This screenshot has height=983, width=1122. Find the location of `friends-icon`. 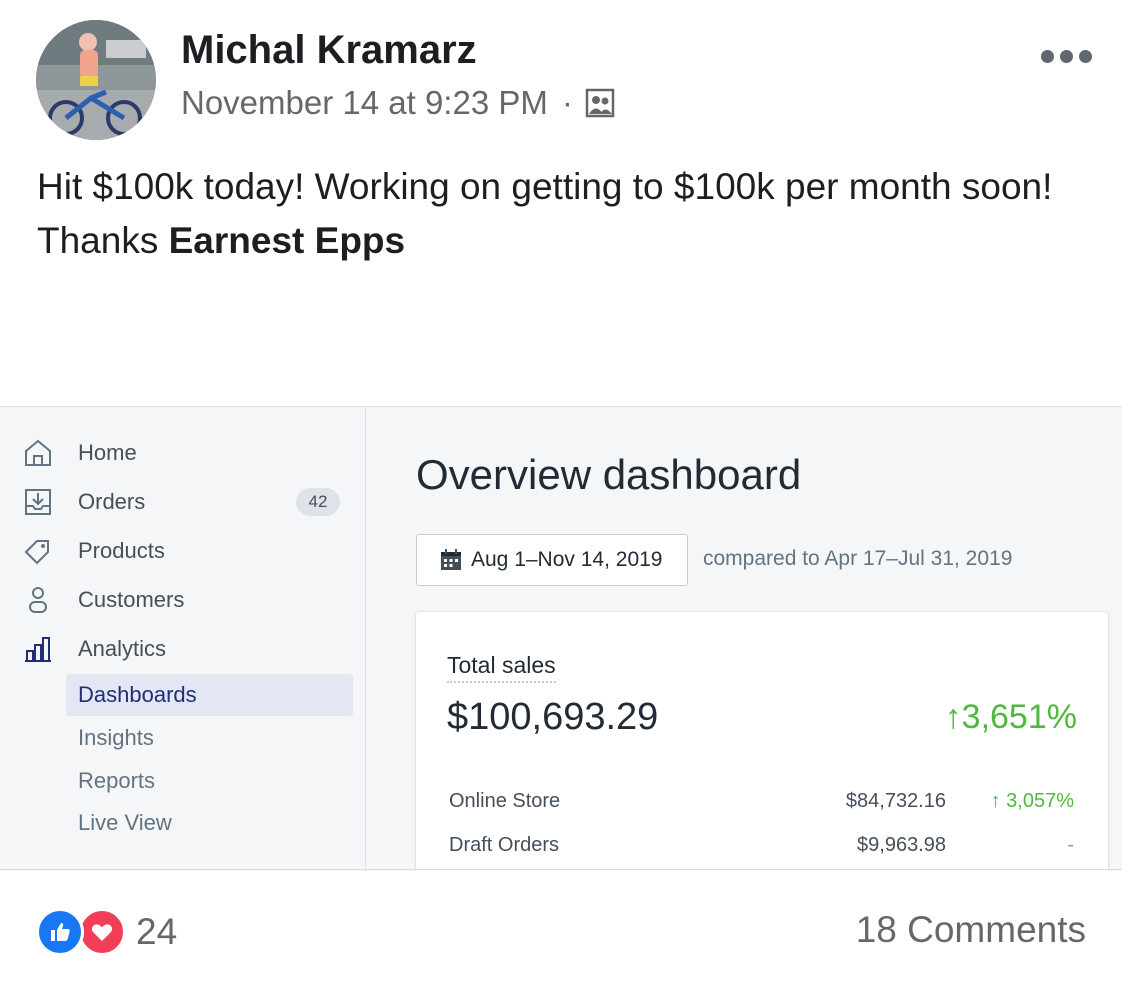

friends-icon is located at coordinates (600, 103).